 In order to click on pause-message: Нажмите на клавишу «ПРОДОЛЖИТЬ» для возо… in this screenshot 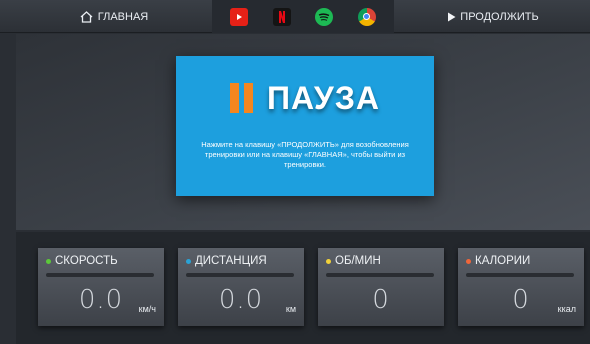, I will do `click(305, 154)`.